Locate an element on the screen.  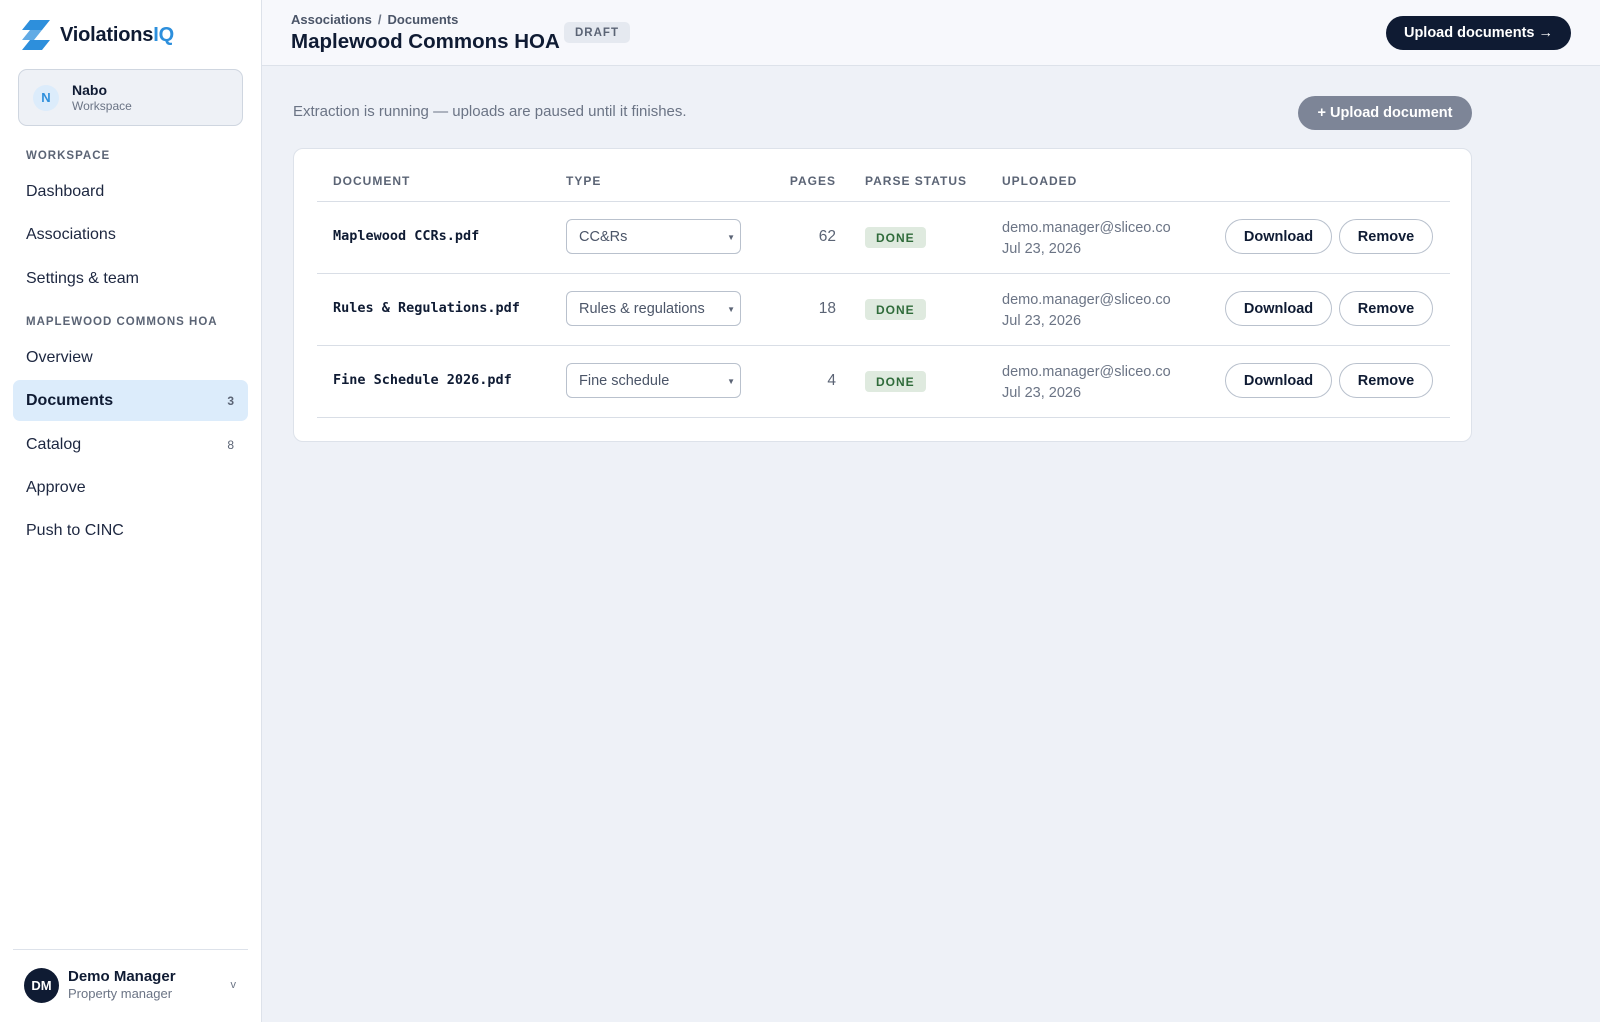
upload-documents-button: Upload documents → is located at coordinates (1478, 33).